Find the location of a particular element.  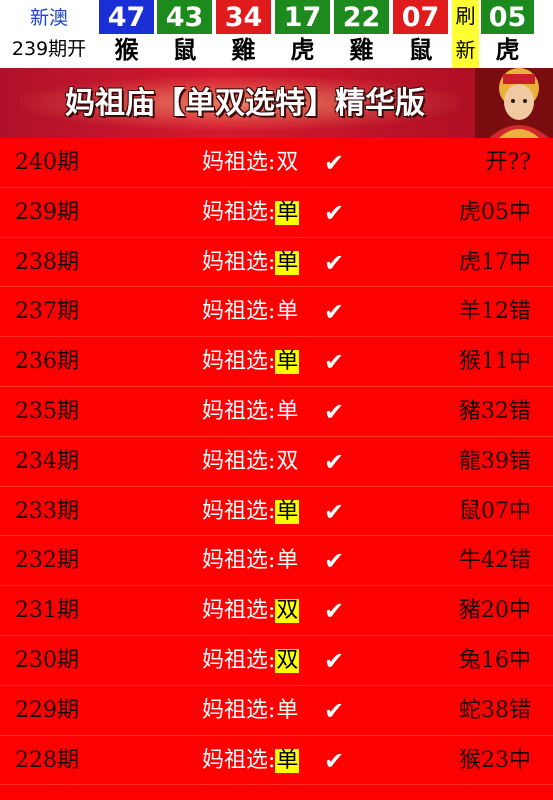

list-item: 231期 妈祖选:双 ✔ 豬20中 is located at coordinates (276, 611).